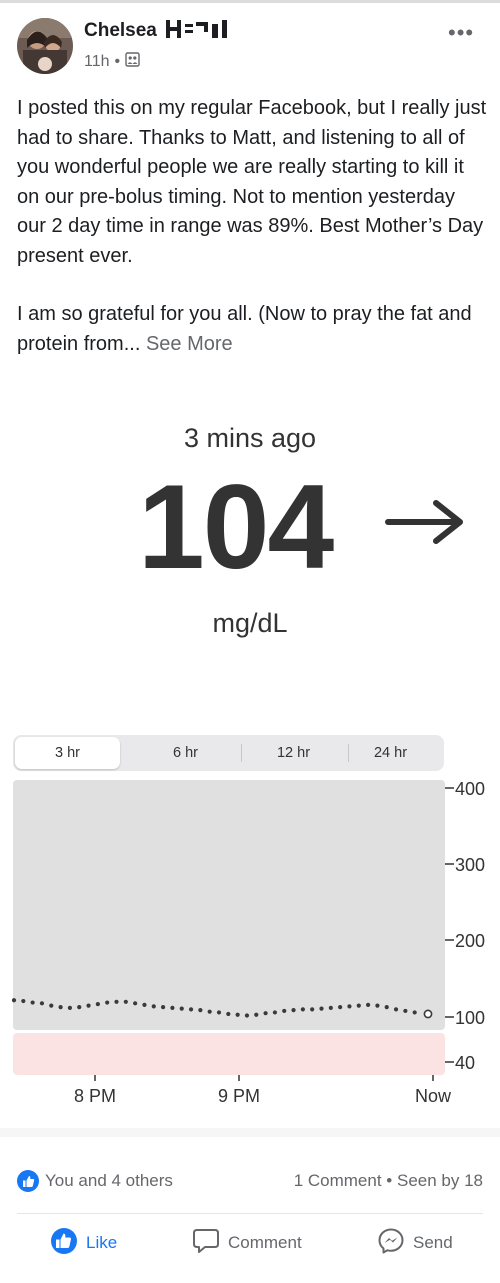  Describe the element at coordinates (95, 1096) in the screenshot. I see `x-tick-label: 8 PM` at that location.